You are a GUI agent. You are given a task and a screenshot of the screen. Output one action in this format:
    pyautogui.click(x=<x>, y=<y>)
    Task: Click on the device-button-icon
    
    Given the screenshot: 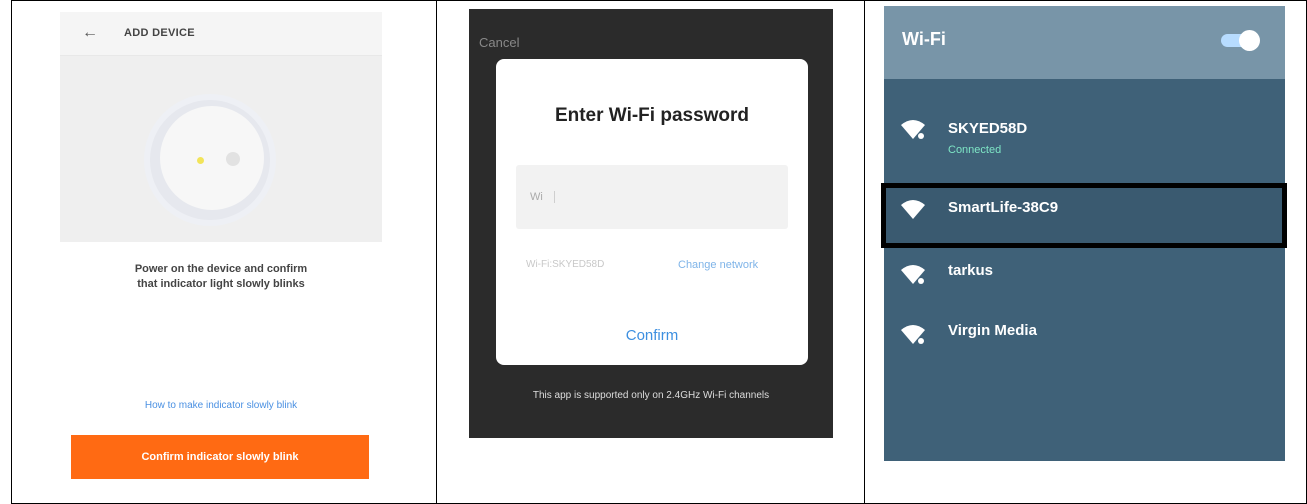 What is the action you would take?
    pyautogui.click(x=233, y=159)
    